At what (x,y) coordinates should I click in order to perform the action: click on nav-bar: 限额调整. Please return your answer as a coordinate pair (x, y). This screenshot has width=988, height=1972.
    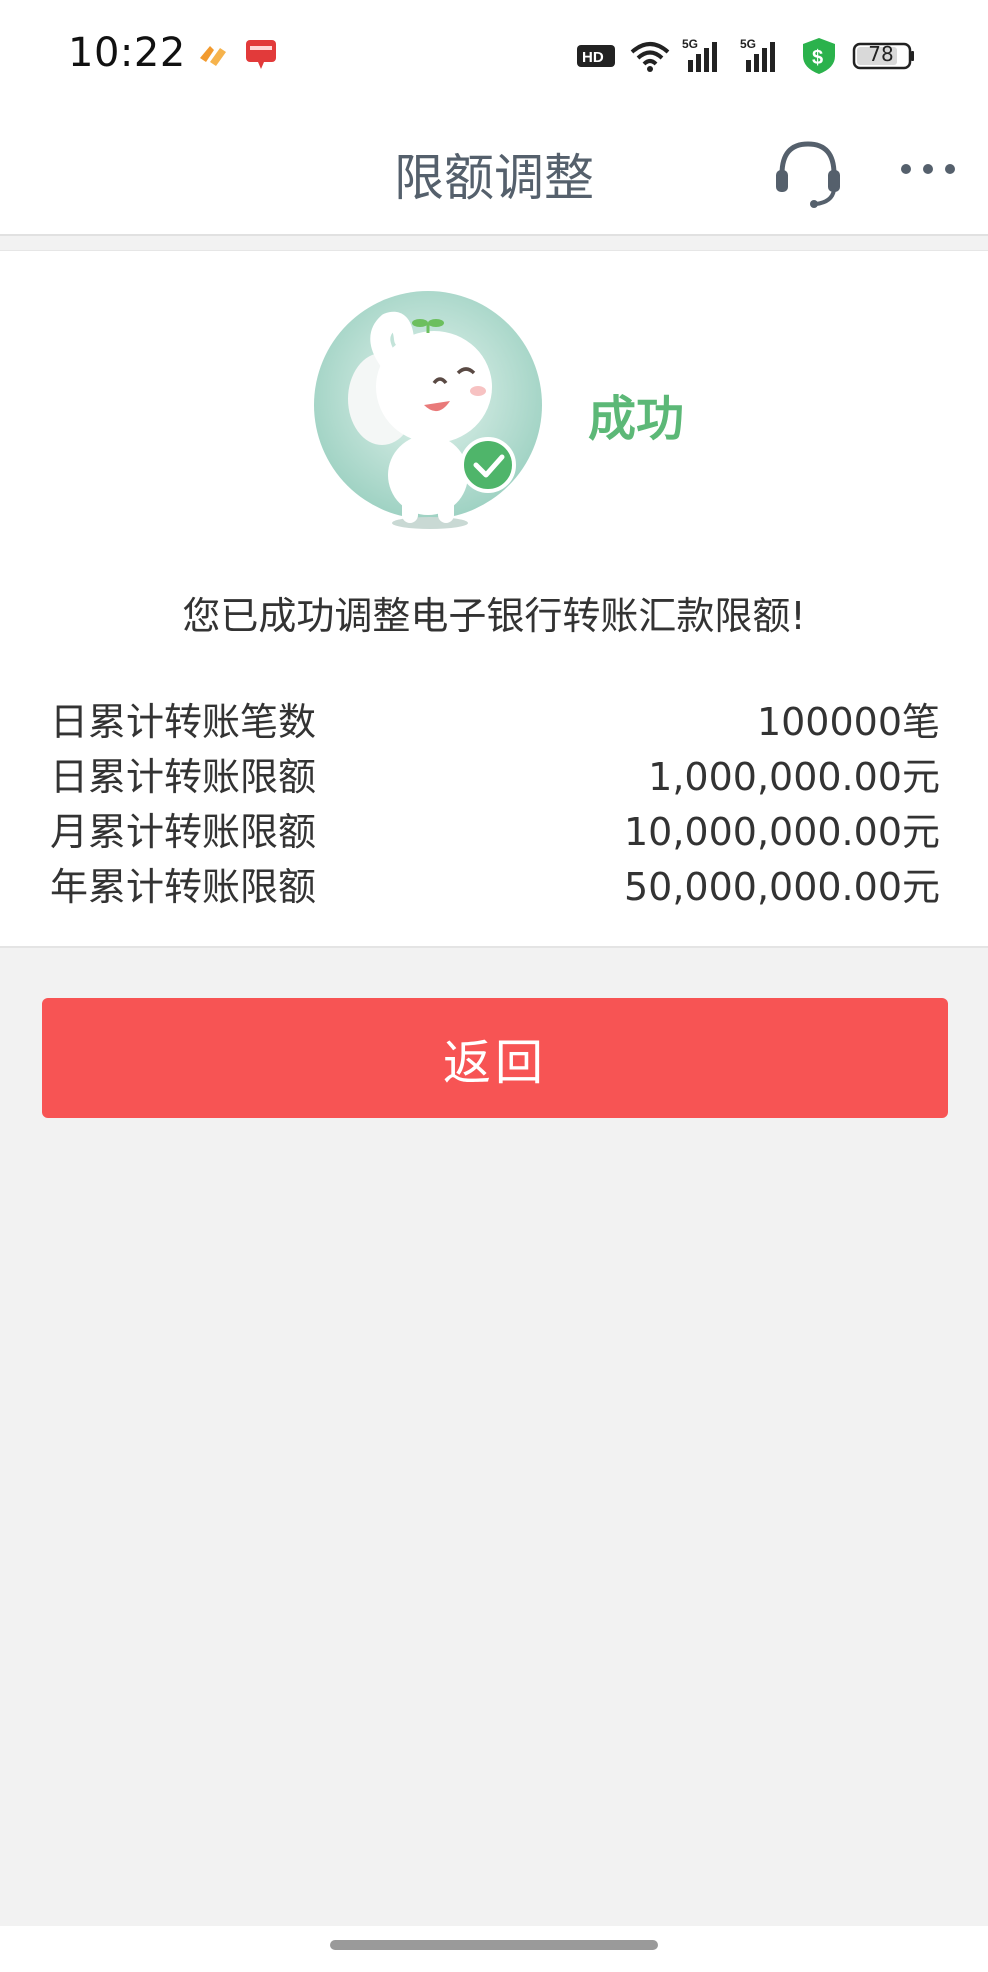
    Looking at the image, I should click on (494, 173).